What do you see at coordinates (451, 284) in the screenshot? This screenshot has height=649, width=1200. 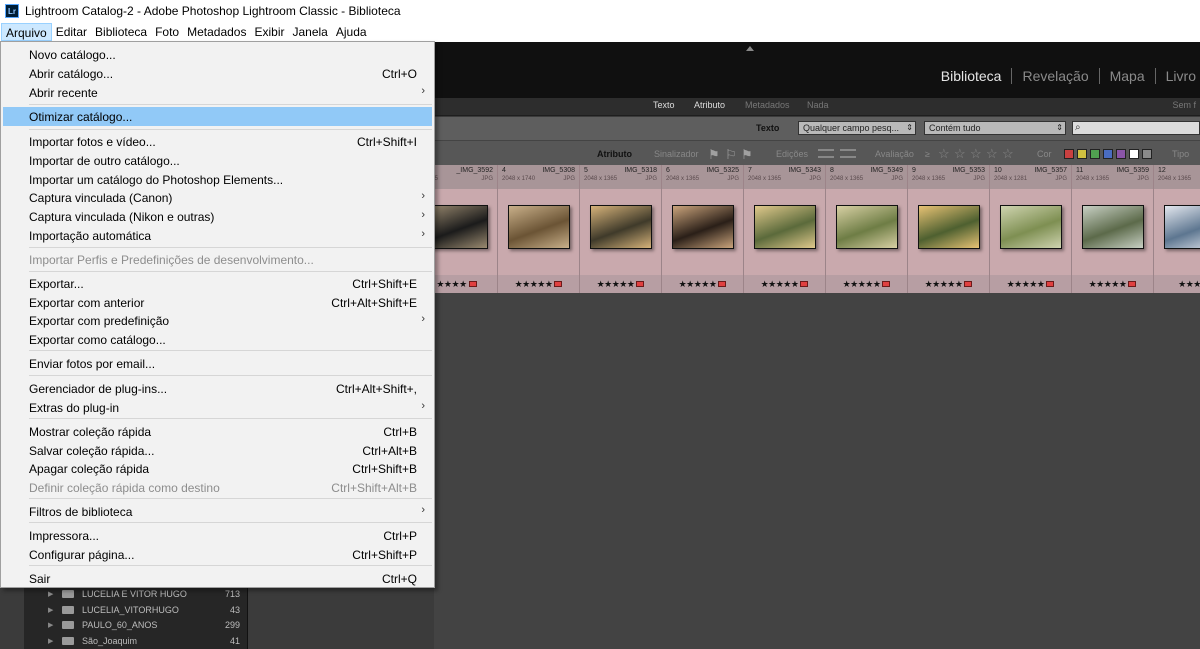 I see `photo-rating-stars: ★★★★` at bounding box center [451, 284].